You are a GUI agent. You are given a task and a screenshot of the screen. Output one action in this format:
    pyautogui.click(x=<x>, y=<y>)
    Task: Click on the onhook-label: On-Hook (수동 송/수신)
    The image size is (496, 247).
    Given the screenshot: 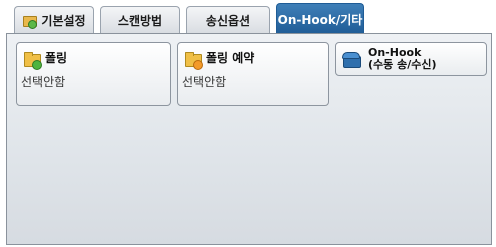 What is the action you would take?
    pyautogui.click(x=402, y=59)
    